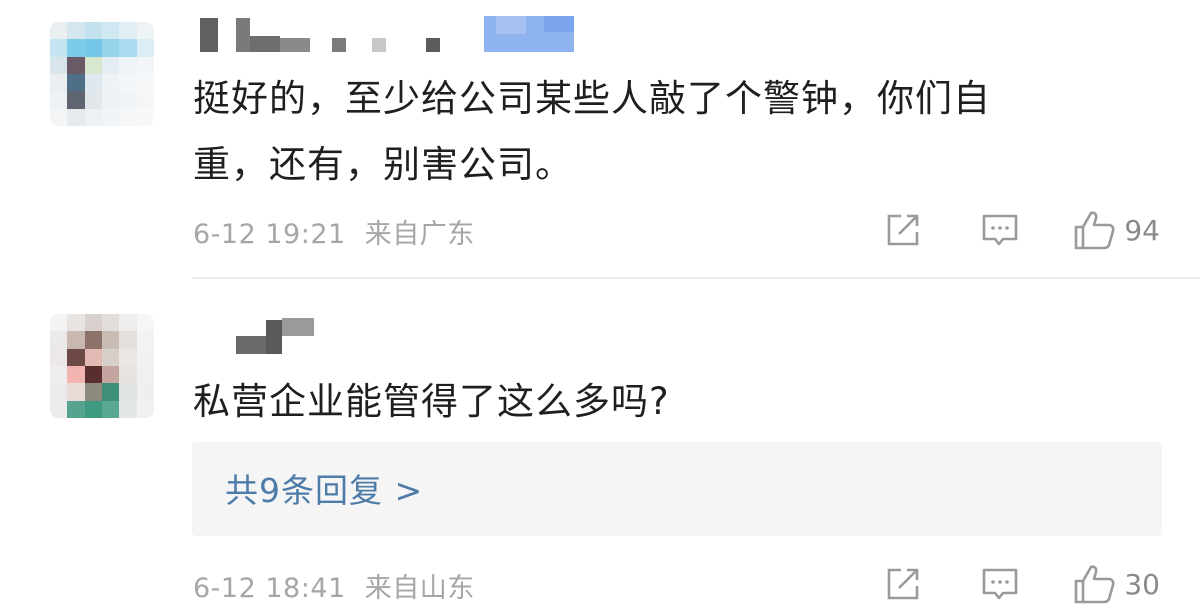 This screenshot has width=1200, height=615. I want to click on comment-text-line: 私营企业能管得了这么多吗?, so click(431, 401).